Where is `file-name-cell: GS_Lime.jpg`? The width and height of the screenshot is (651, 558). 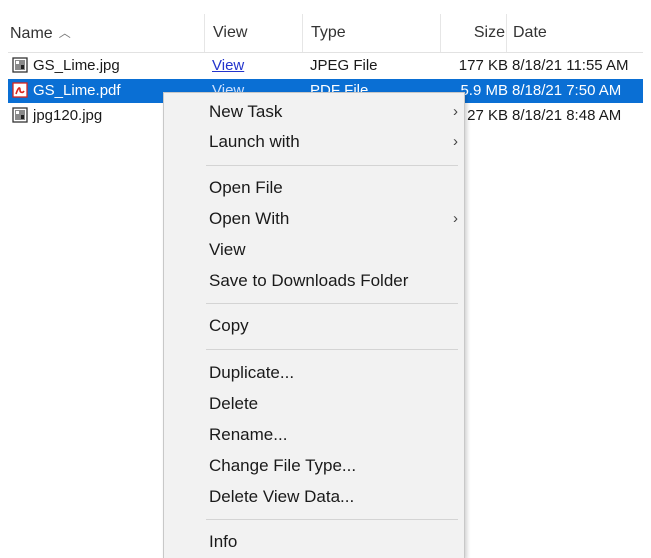
file-name-cell: GS_Lime.jpg is located at coordinates (106, 66).